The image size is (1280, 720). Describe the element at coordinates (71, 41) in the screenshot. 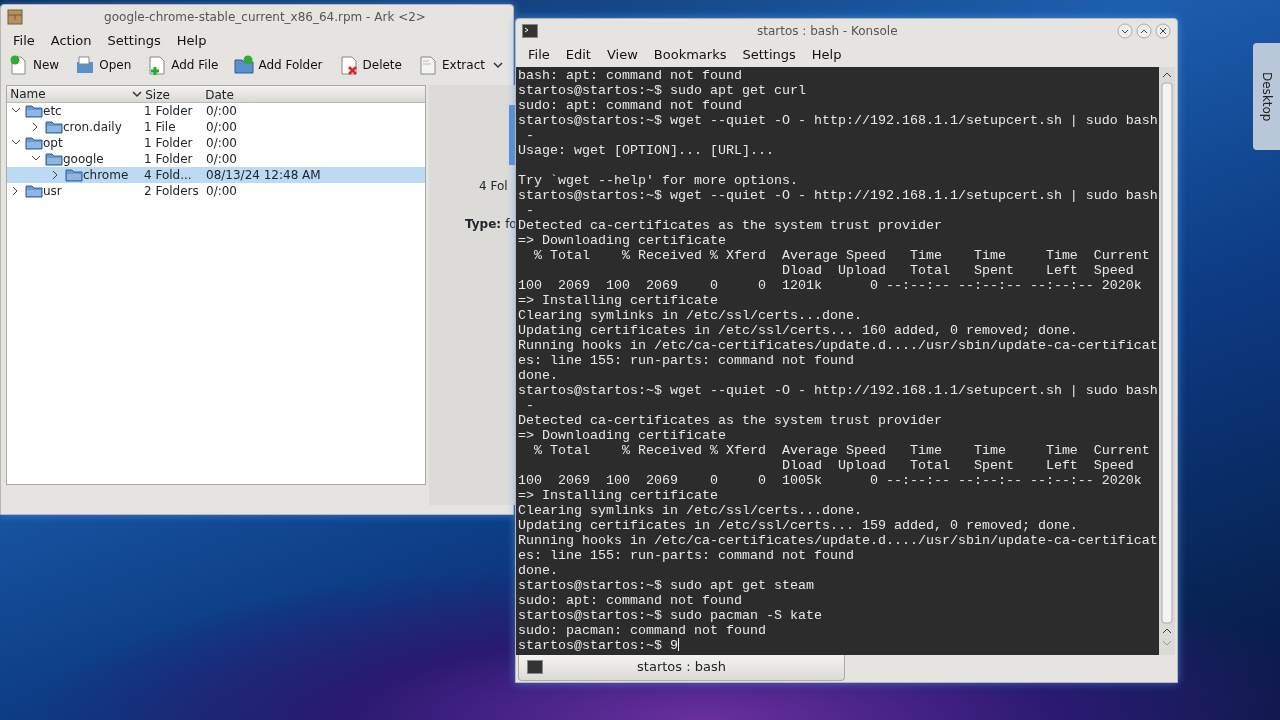

I see `menu-item: Action` at that location.